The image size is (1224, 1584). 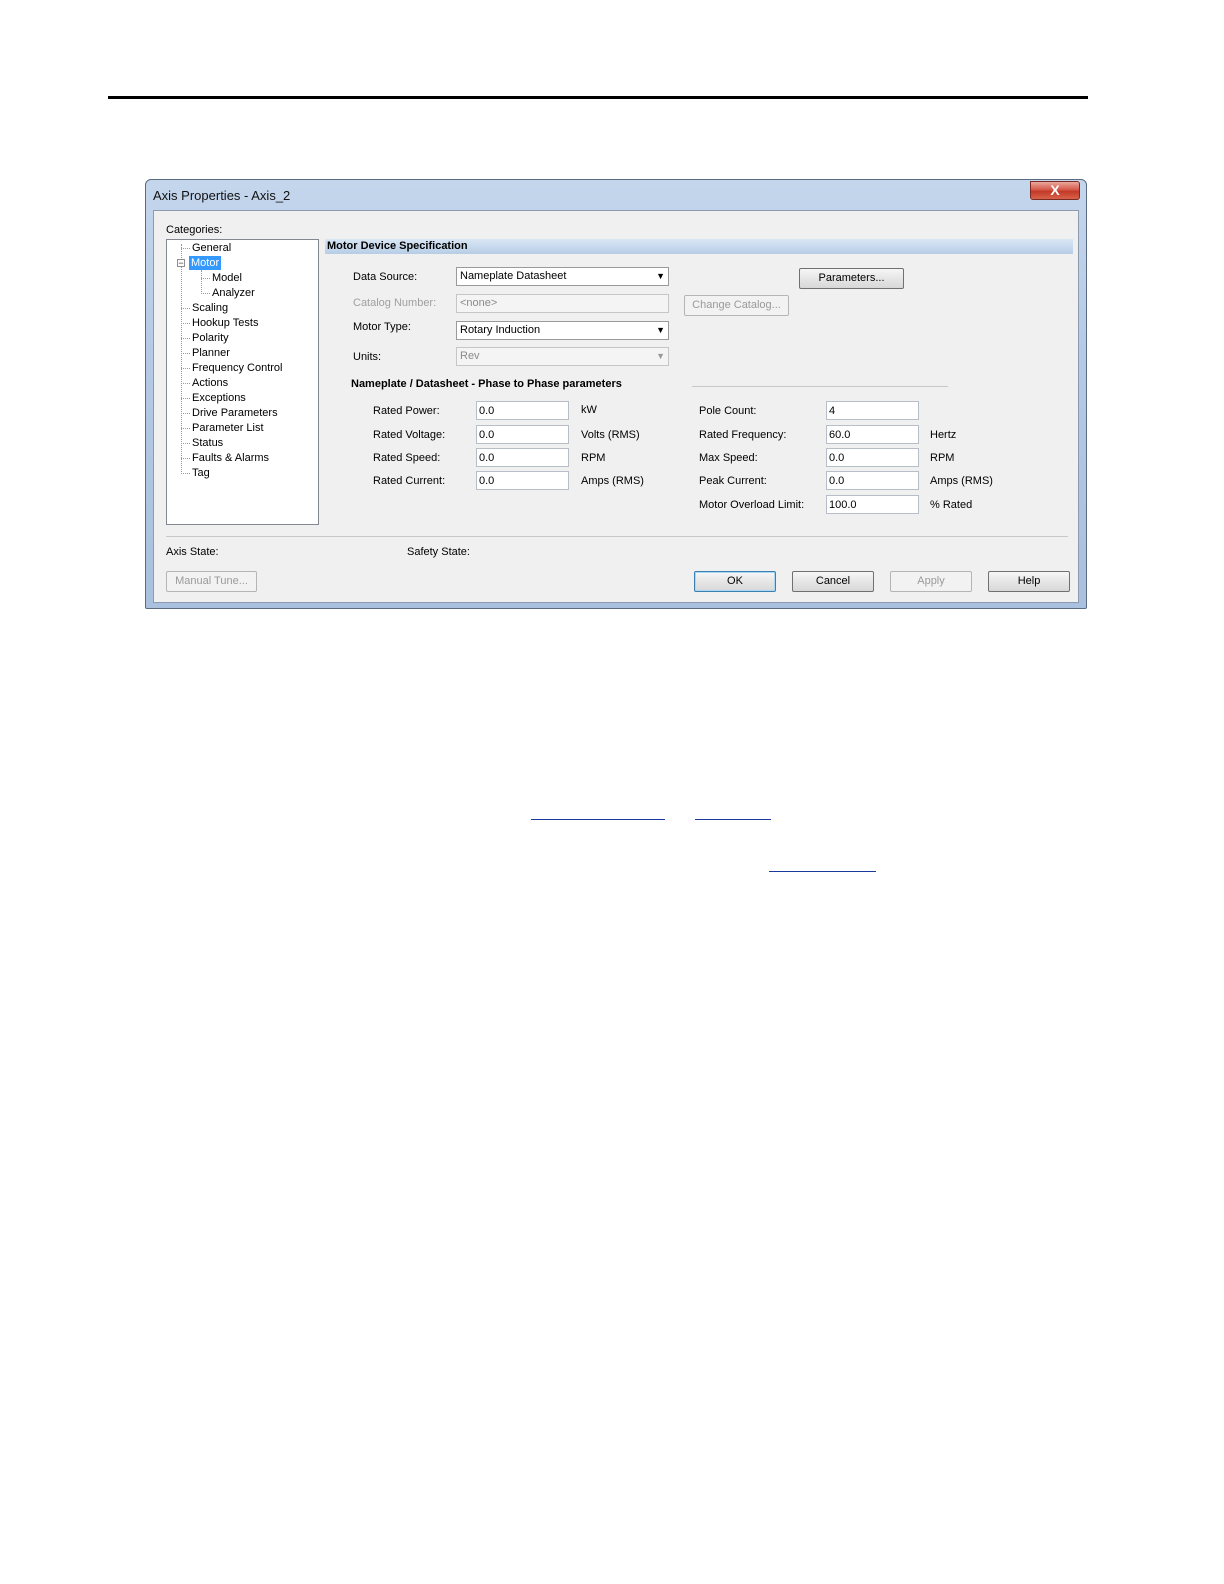 I want to click on tree-item-hookup-tests: Hookup Tests, so click(x=225, y=323).